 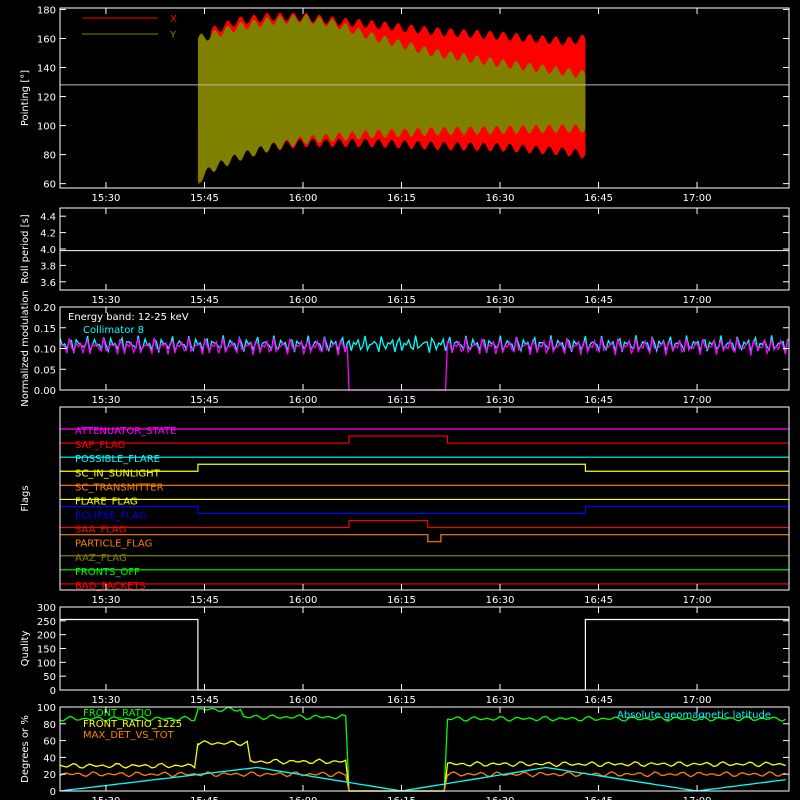 What do you see at coordinates (46, 39) in the screenshot?
I see `y-tick-label: 160` at bounding box center [46, 39].